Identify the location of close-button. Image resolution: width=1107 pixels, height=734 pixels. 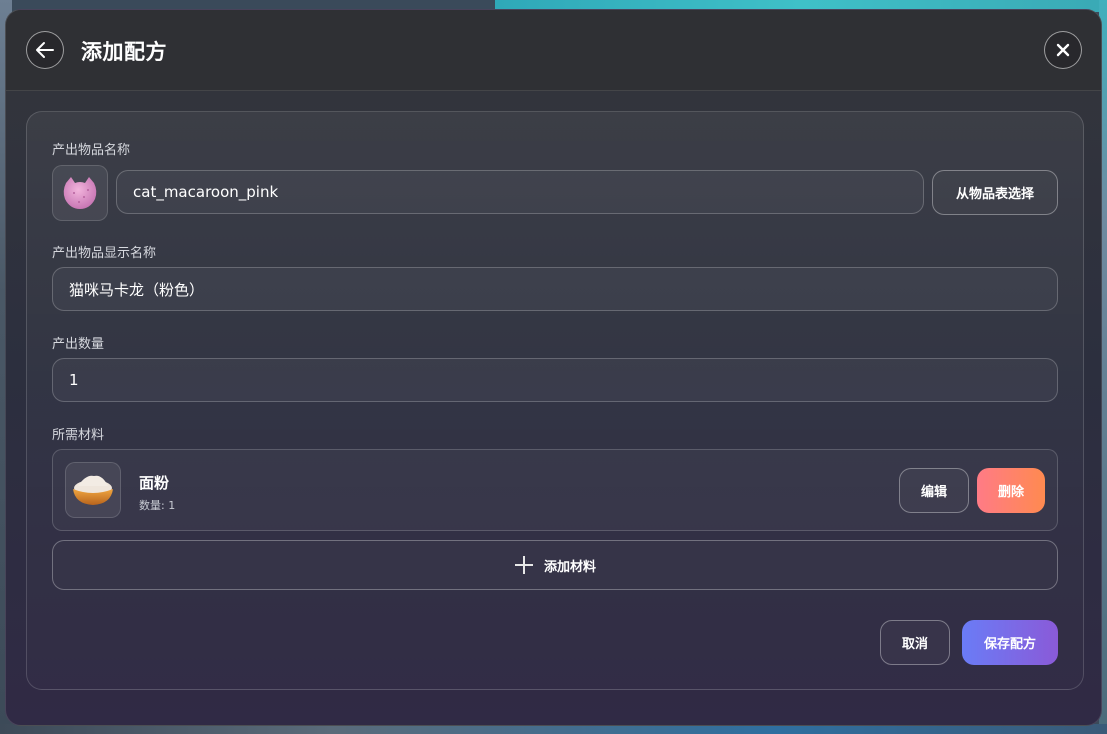
(1063, 50).